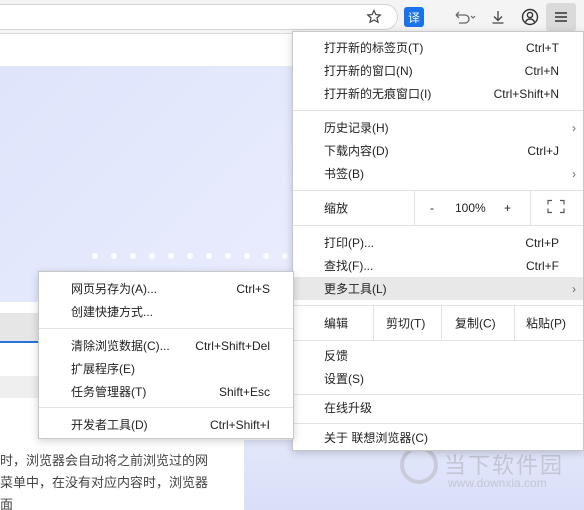  What do you see at coordinates (556, 208) in the screenshot?
I see `fullscreen-icon` at bounding box center [556, 208].